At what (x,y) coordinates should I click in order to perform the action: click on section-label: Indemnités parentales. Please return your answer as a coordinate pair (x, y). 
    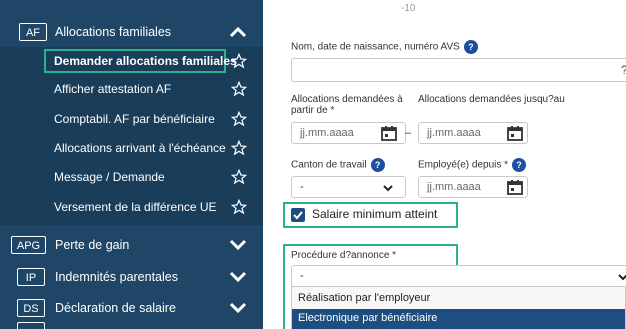
    Looking at the image, I should click on (116, 276).